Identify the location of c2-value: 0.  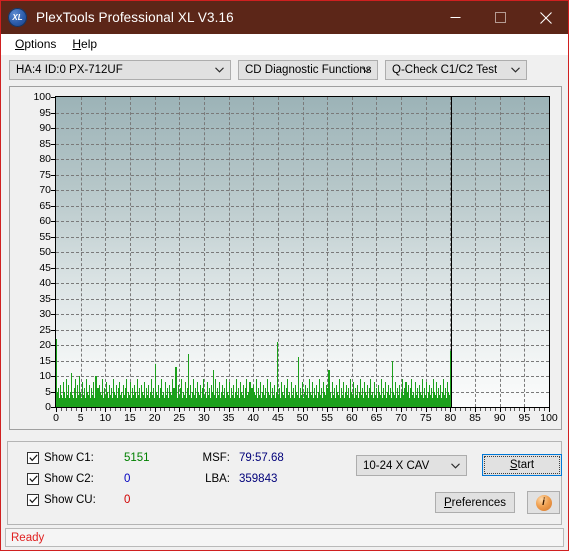
(127, 479).